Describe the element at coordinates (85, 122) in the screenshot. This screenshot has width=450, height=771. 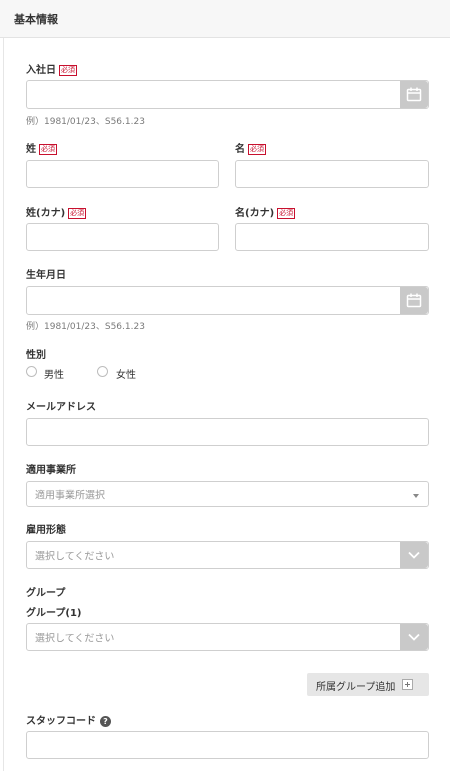
I see `hire-date-hint: 例）1981/01/23、S56.1.23` at that location.